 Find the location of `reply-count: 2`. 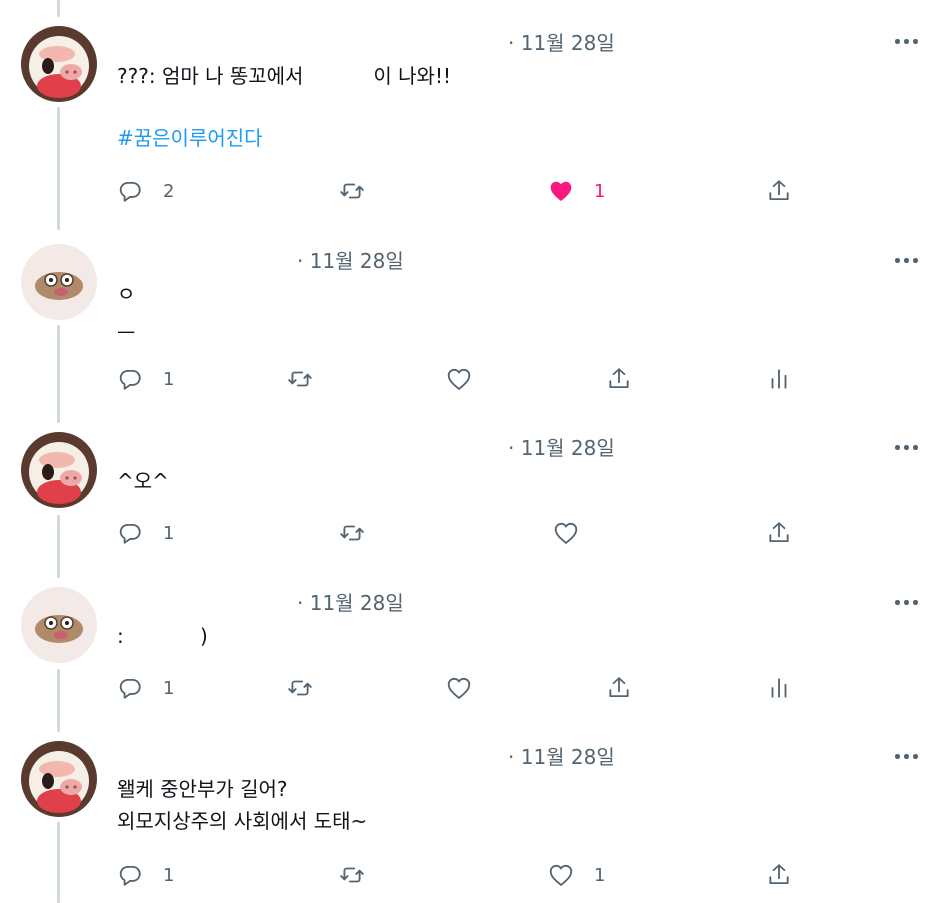

reply-count: 2 is located at coordinates (169, 191).